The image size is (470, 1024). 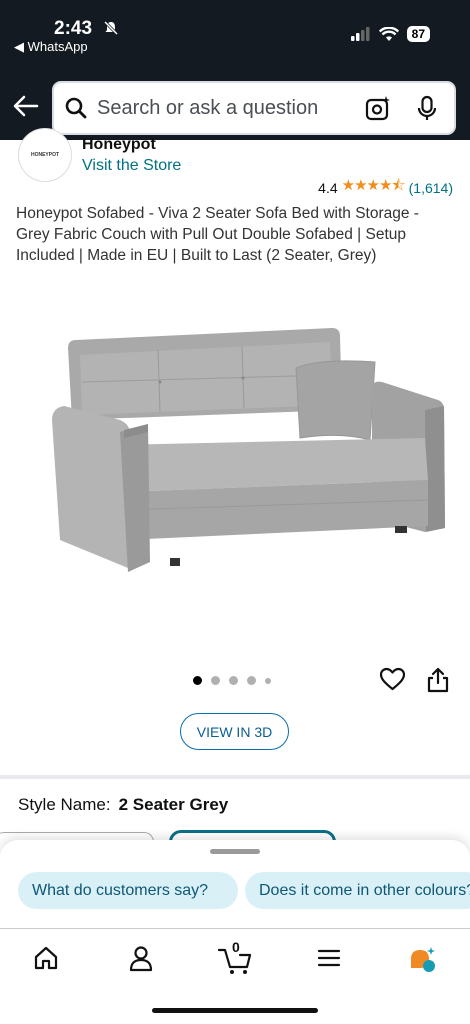 What do you see at coordinates (357, 890) in the screenshot?
I see `suggestion-chip: Does it come in other colours?` at bounding box center [357, 890].